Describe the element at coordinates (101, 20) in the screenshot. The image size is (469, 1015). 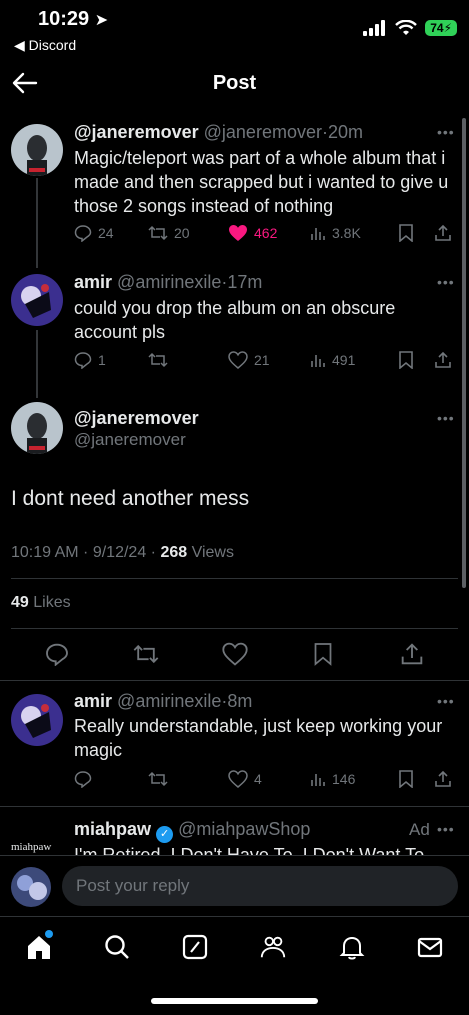
I see `location-arrow-icon: ➤` at that location.